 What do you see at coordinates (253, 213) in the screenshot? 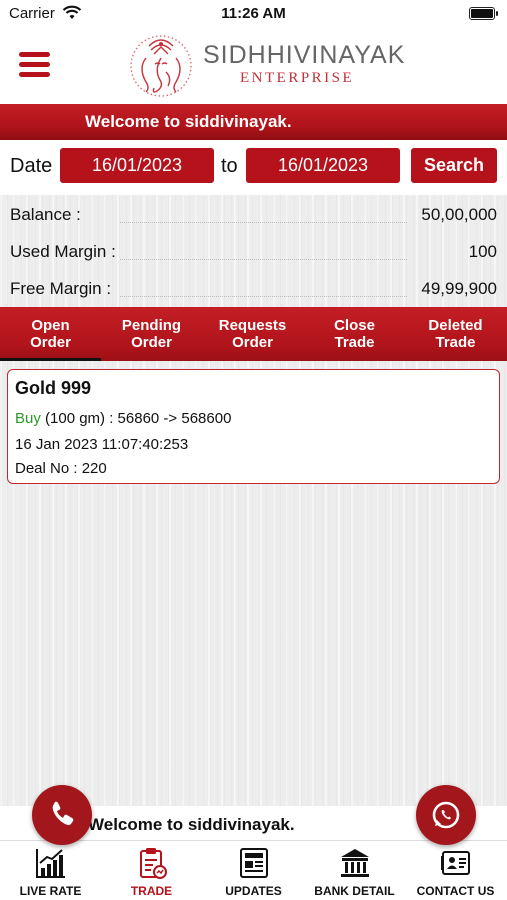
I see `balance-row: Balance : 50,00,000` at bounding box center [253, 213].